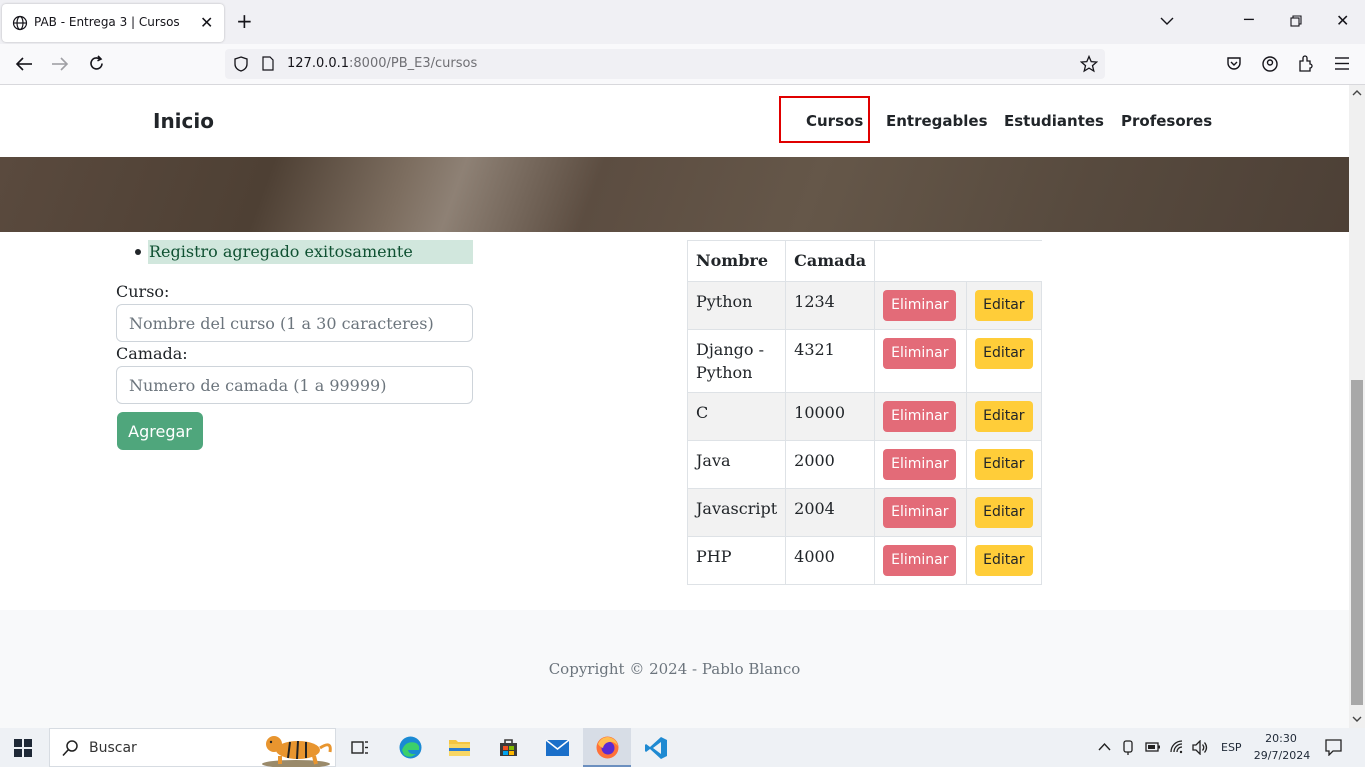  Describe the element at coordinates (1200, 747) in the screenshot. I see `volume-icon` at that location.